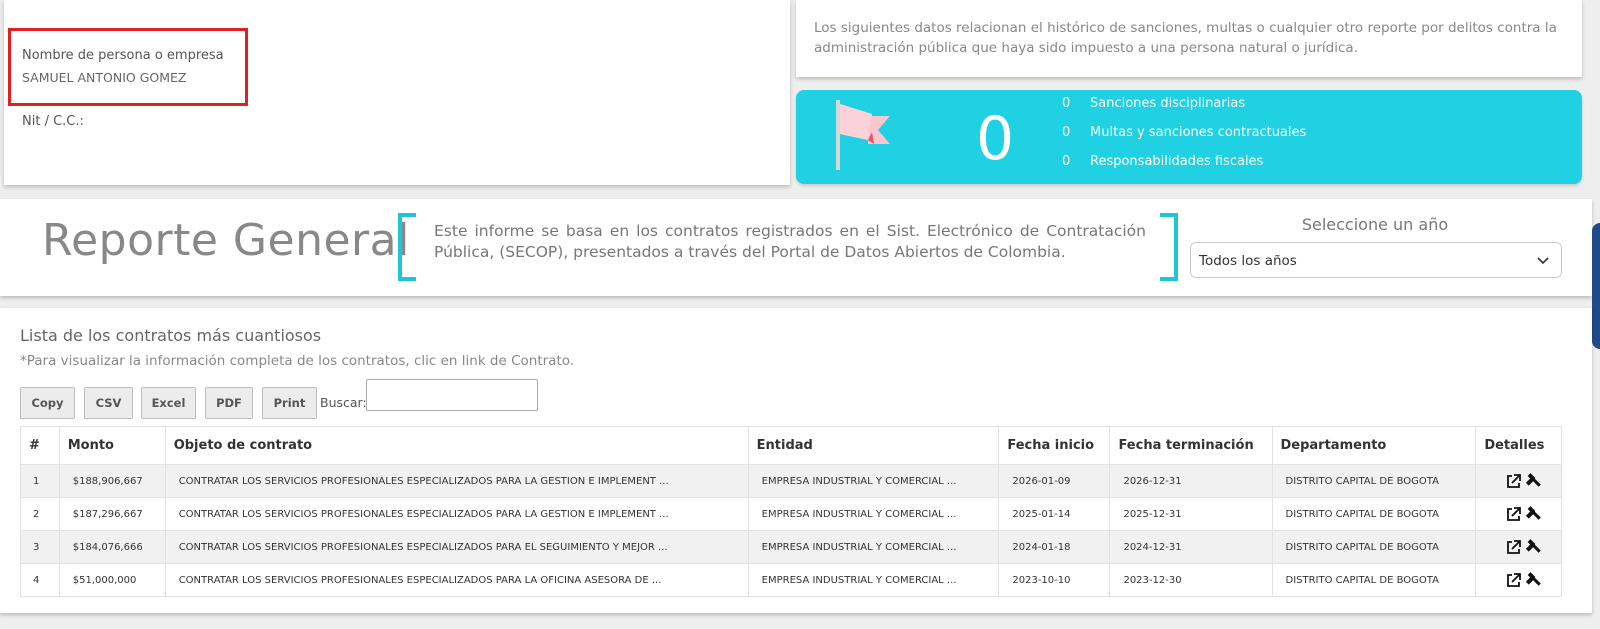 This screenshot has height=629, width=1600. What do you see at coordinates (452, 395) in the screenshot?
I see `search-input` at bounding box center [452, 395].